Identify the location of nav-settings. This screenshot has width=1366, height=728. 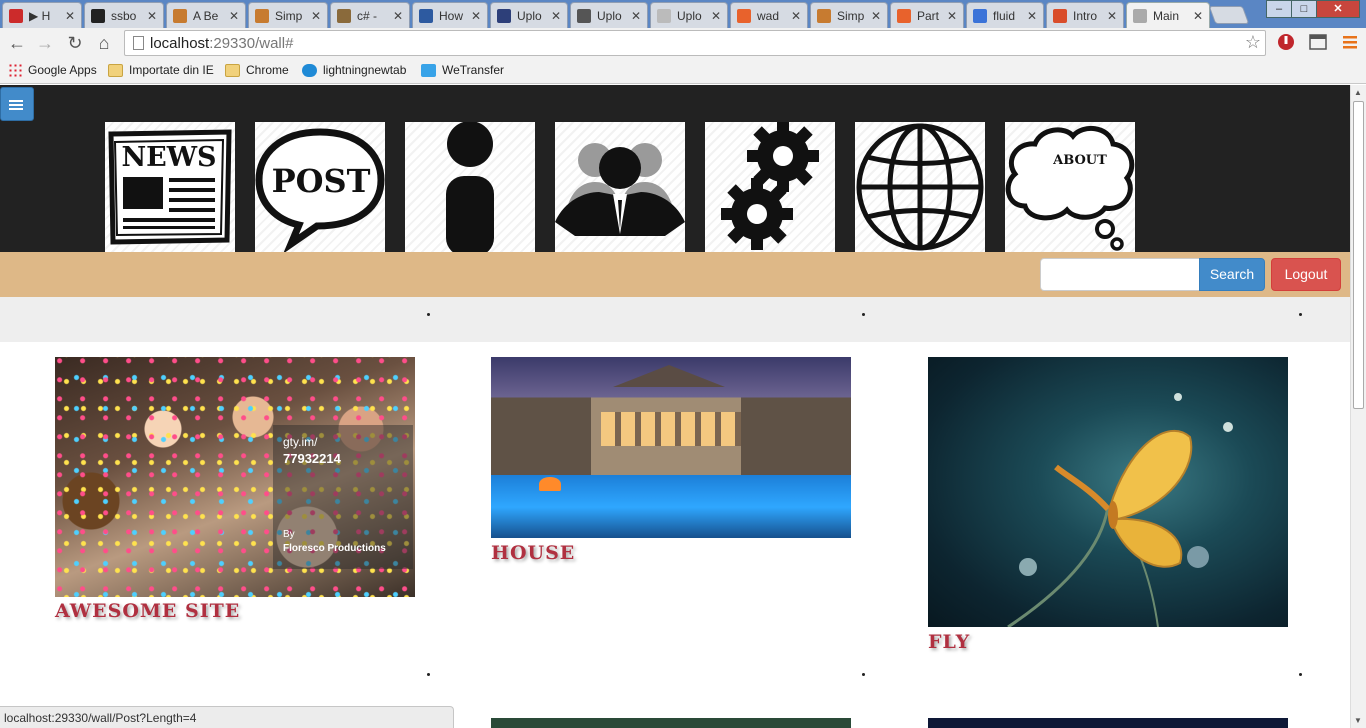
(770, 187).